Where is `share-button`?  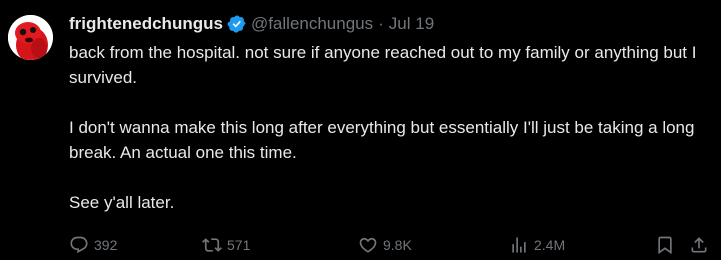
share-button is located at coordinates (699, 245).